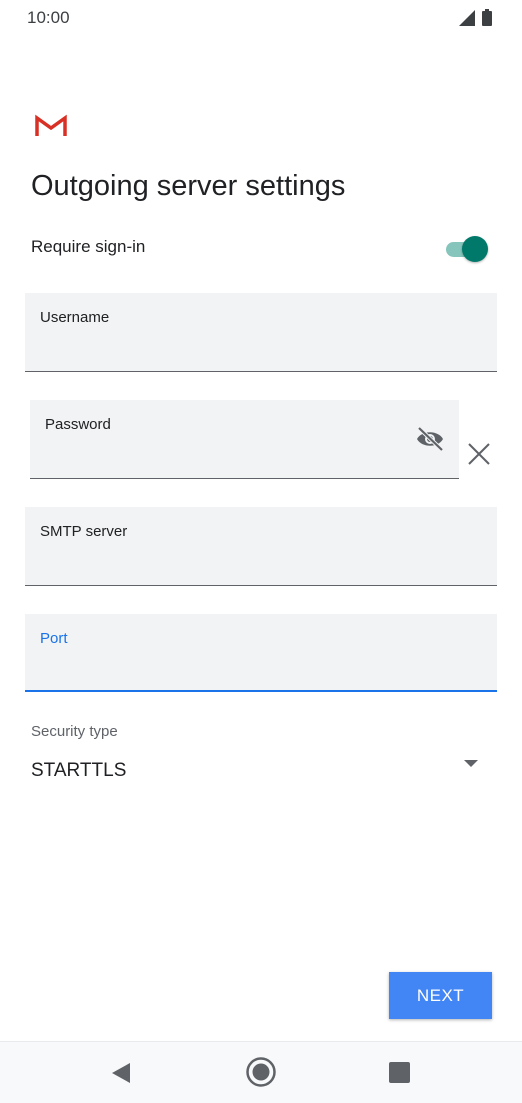 The width and height of the screenshot is (522, 1103). I want to click on navigation-bar, so click(261, 1072).